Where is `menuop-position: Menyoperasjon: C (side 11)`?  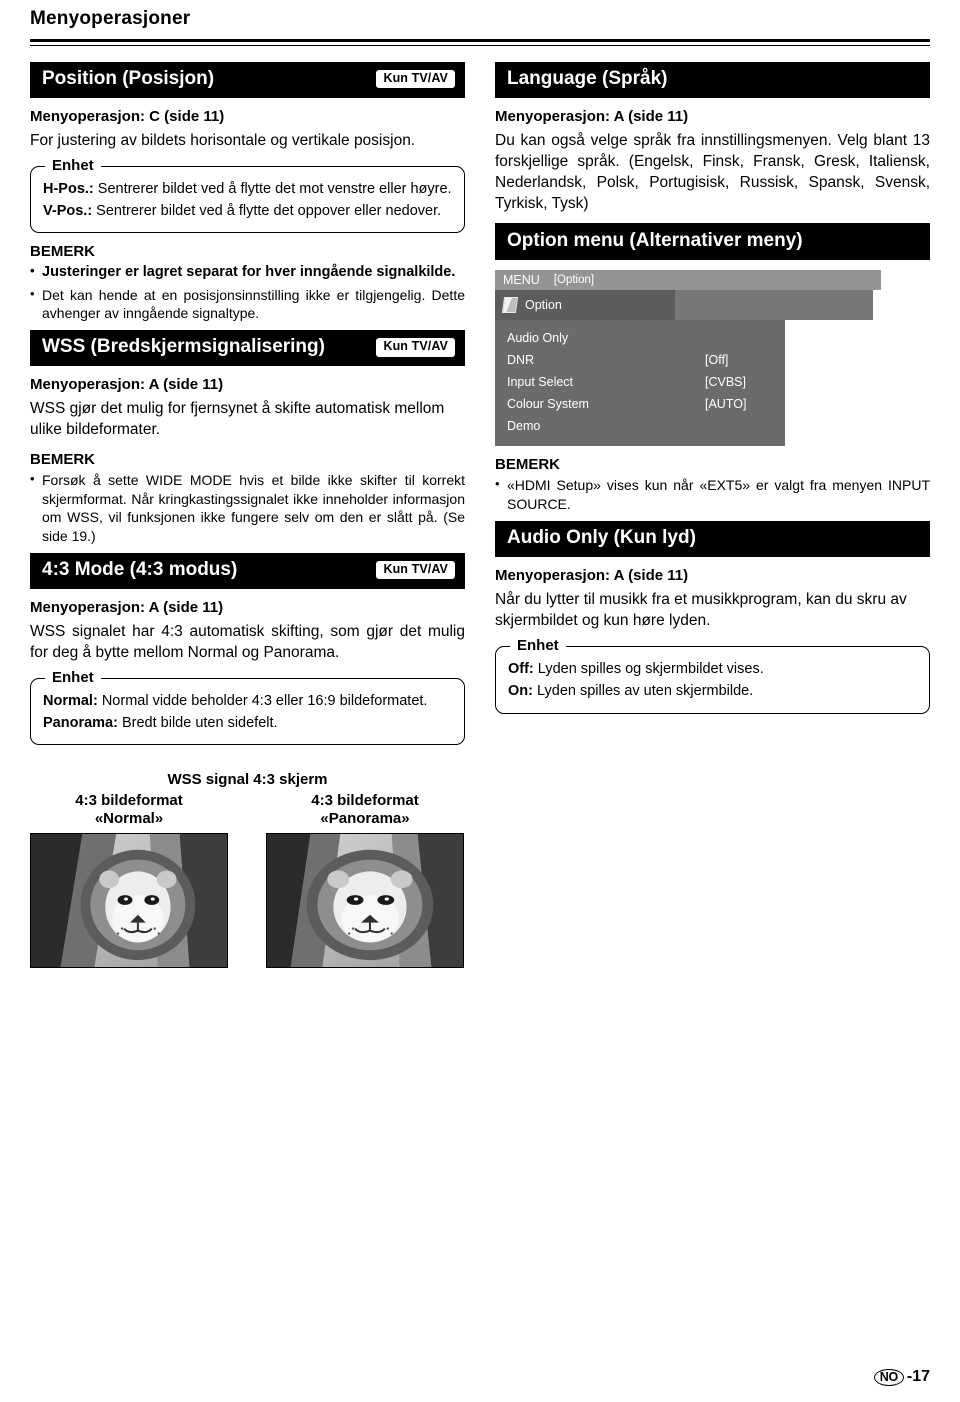 menuop-position: Menyoperasjon: C (side 11) is located at coordinates (127, 116).